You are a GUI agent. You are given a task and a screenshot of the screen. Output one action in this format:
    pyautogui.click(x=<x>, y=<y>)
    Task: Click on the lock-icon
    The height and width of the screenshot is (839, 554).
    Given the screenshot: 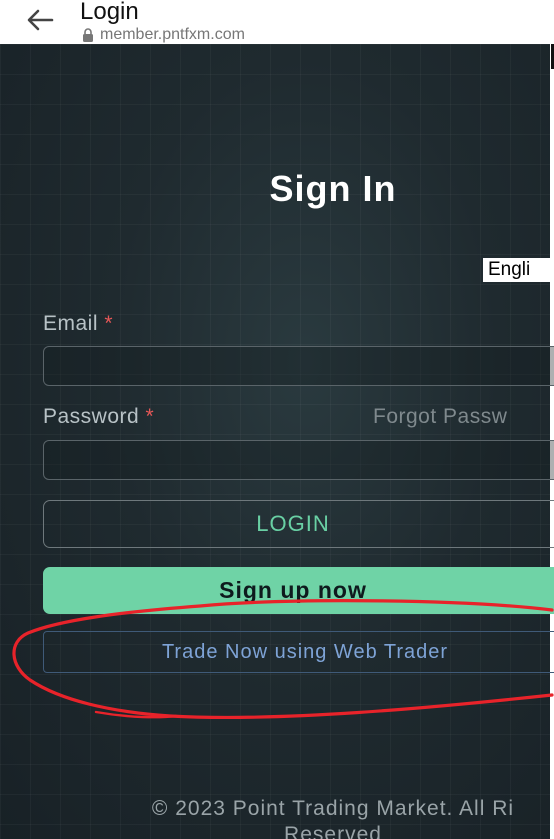 What is the action you would take?
    pyautogui.click(x=88, y=35)
    